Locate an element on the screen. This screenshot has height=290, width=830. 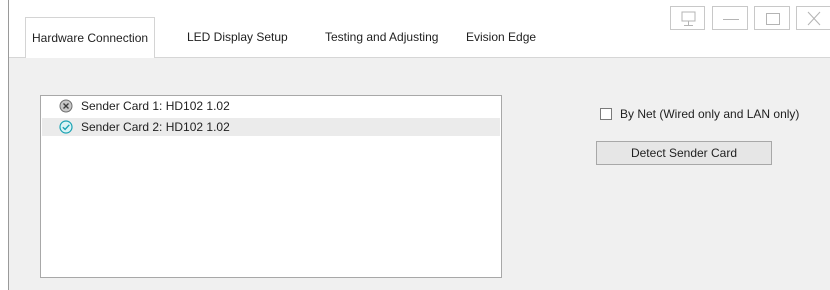
tab-led-display-setup: LED Display Setup is located at coordinates (237, 37).